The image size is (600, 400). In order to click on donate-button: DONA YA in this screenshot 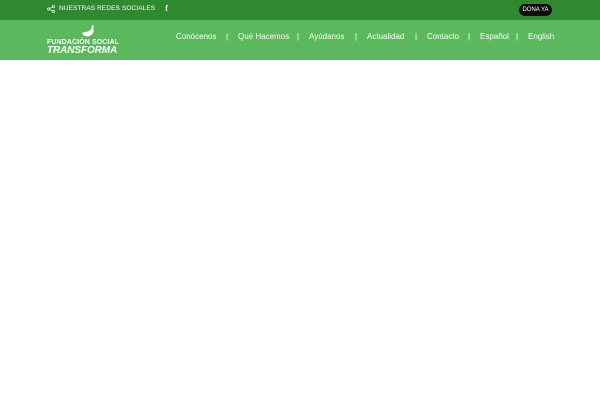, I will do `click(535, 10)`.